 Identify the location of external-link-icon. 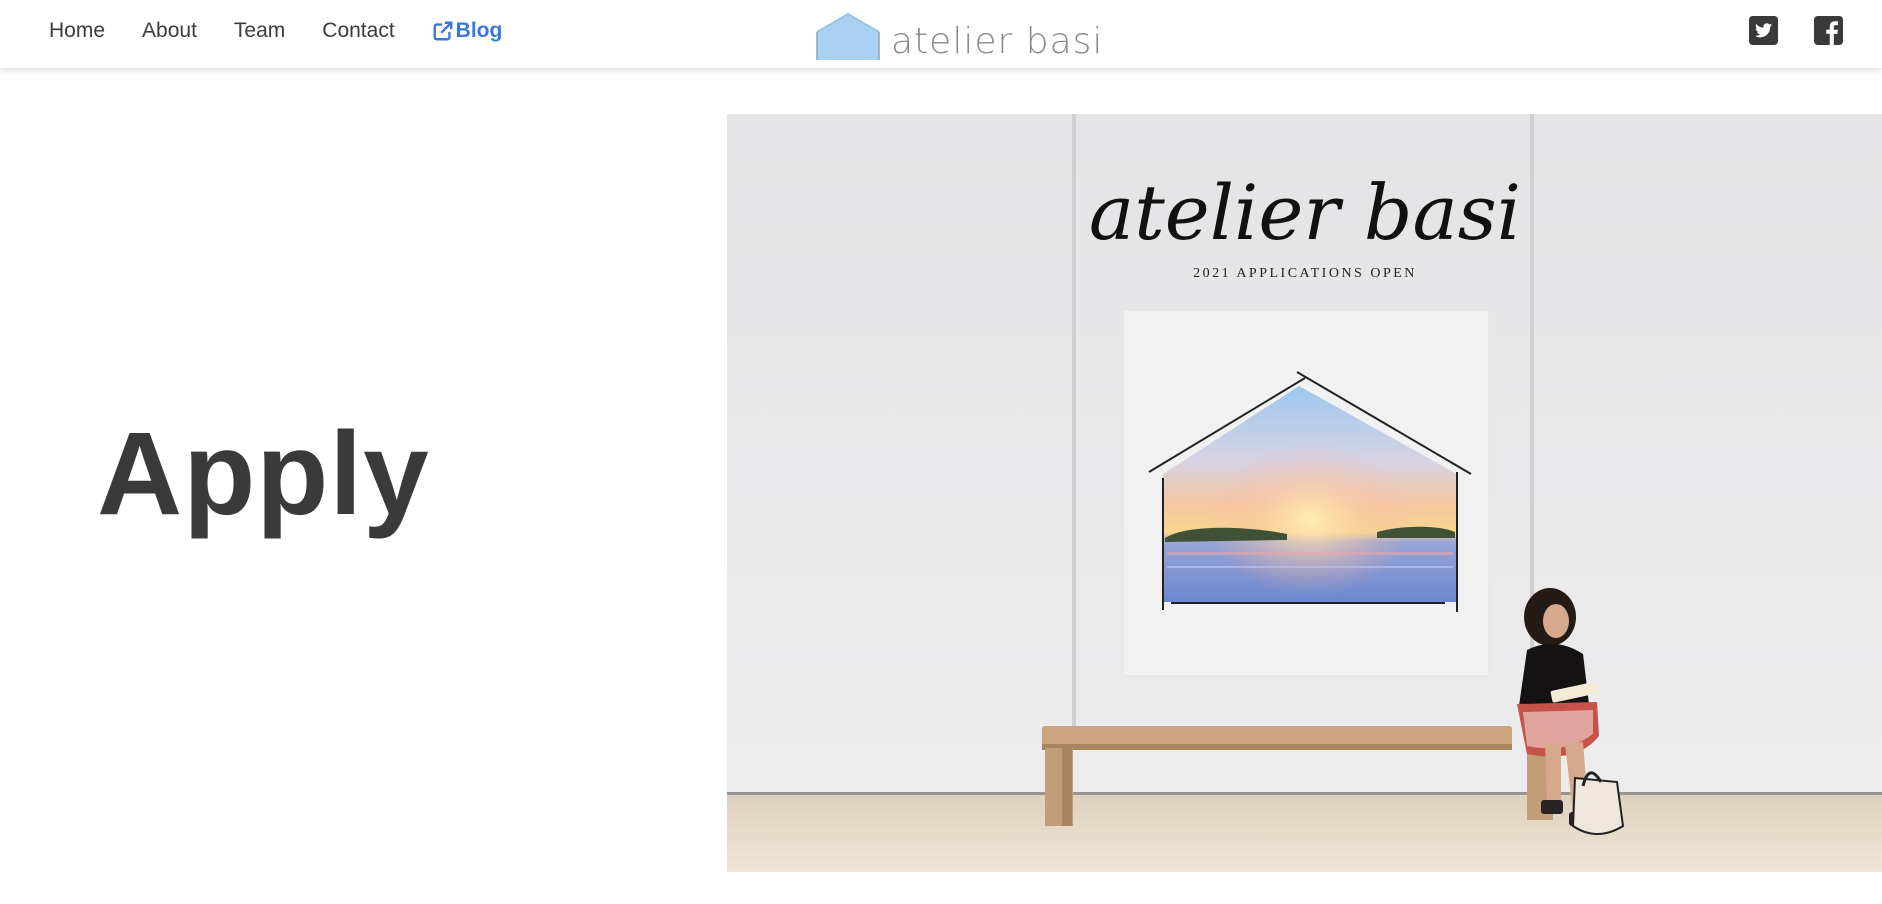
(443, 31).